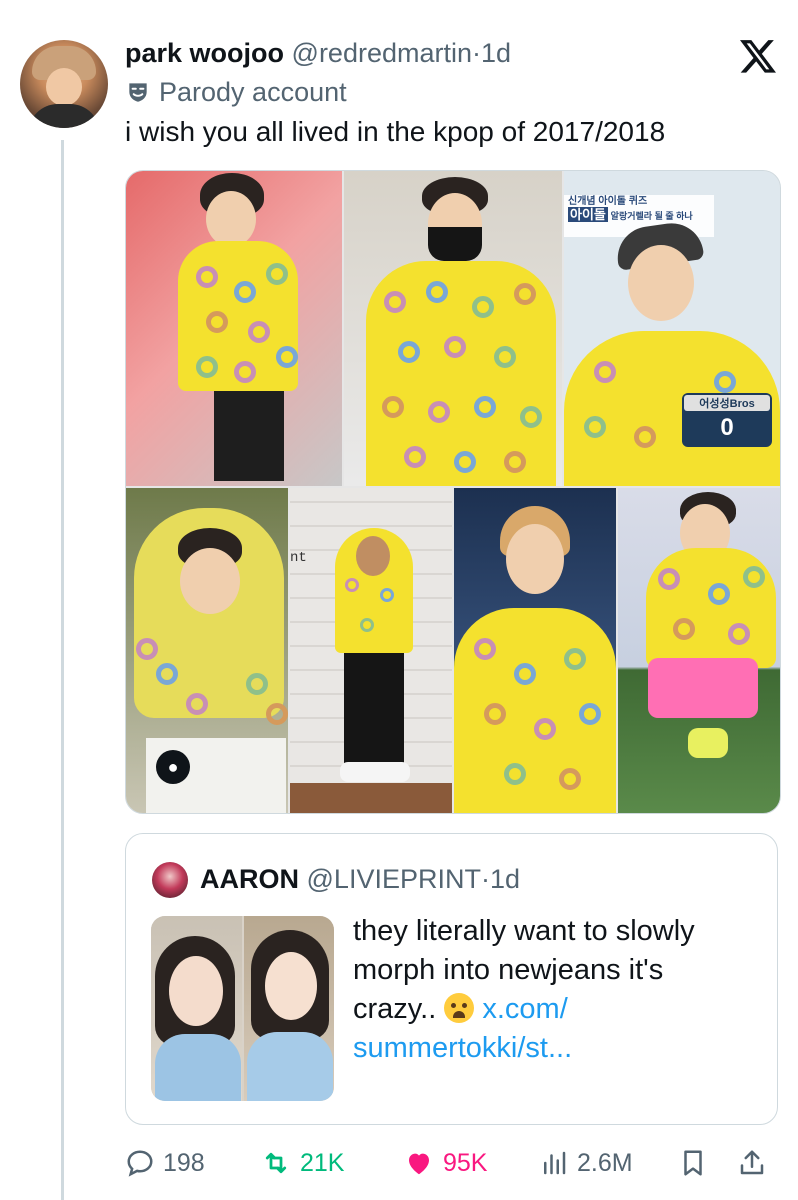 Image resolution: width=798 pixels, height=1200 pixels. What do you see at coordinates (630, 209) in the screenshot?
I see `overlay-caption: 신개념 아이돌 퀴즈 아이돌 알랑거렐라 될 줄 하나` at bounding box center [630, 209].